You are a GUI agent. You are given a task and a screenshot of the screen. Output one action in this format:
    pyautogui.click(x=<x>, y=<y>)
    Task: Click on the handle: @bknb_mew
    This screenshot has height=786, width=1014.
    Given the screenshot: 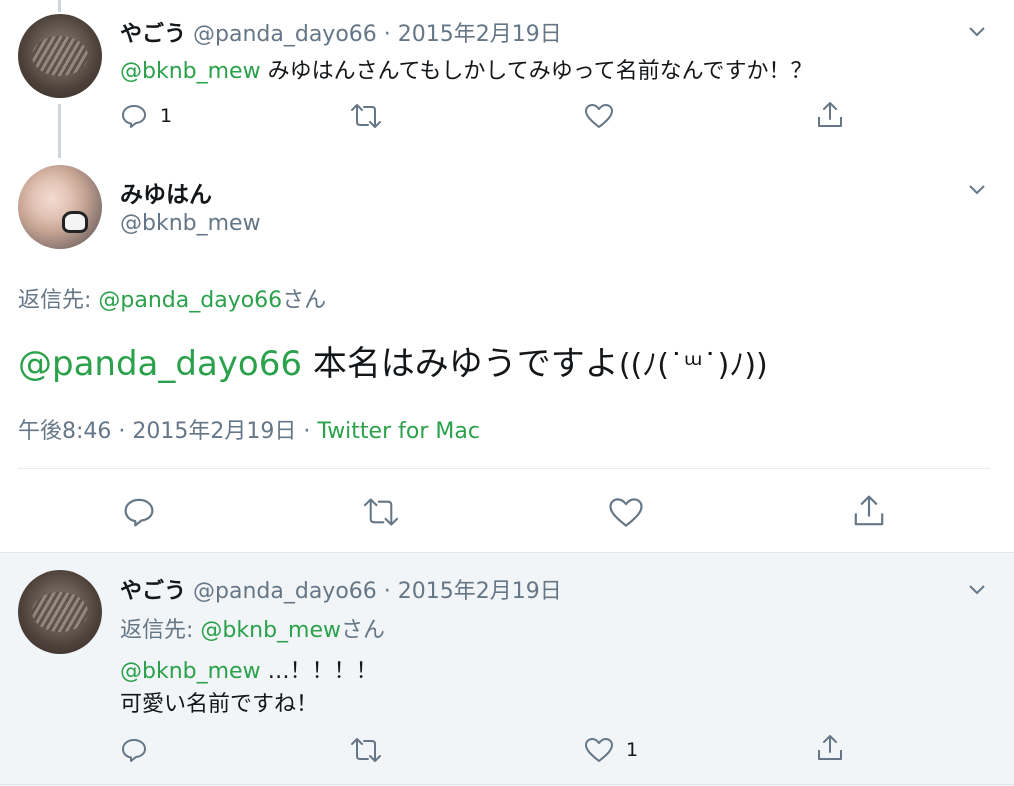 What is the action you would take?
    pyautogui.click(x=190, y=223)
    